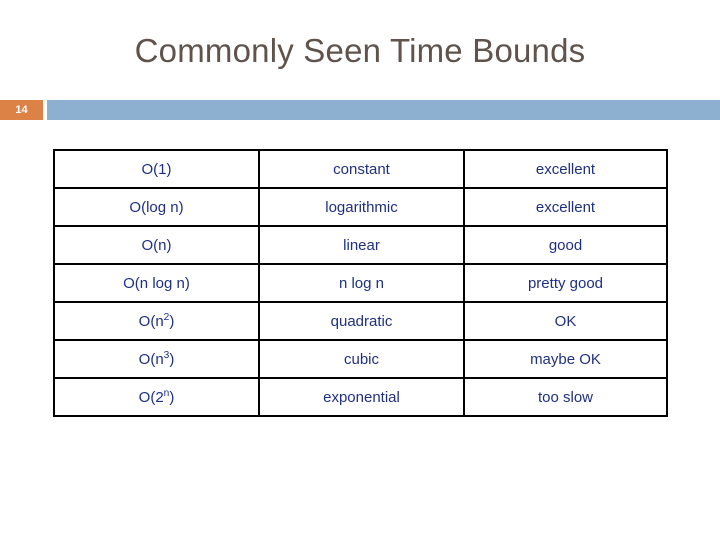  I want to click on table-row: O(n2) quadratic OK, so click(360, 321).